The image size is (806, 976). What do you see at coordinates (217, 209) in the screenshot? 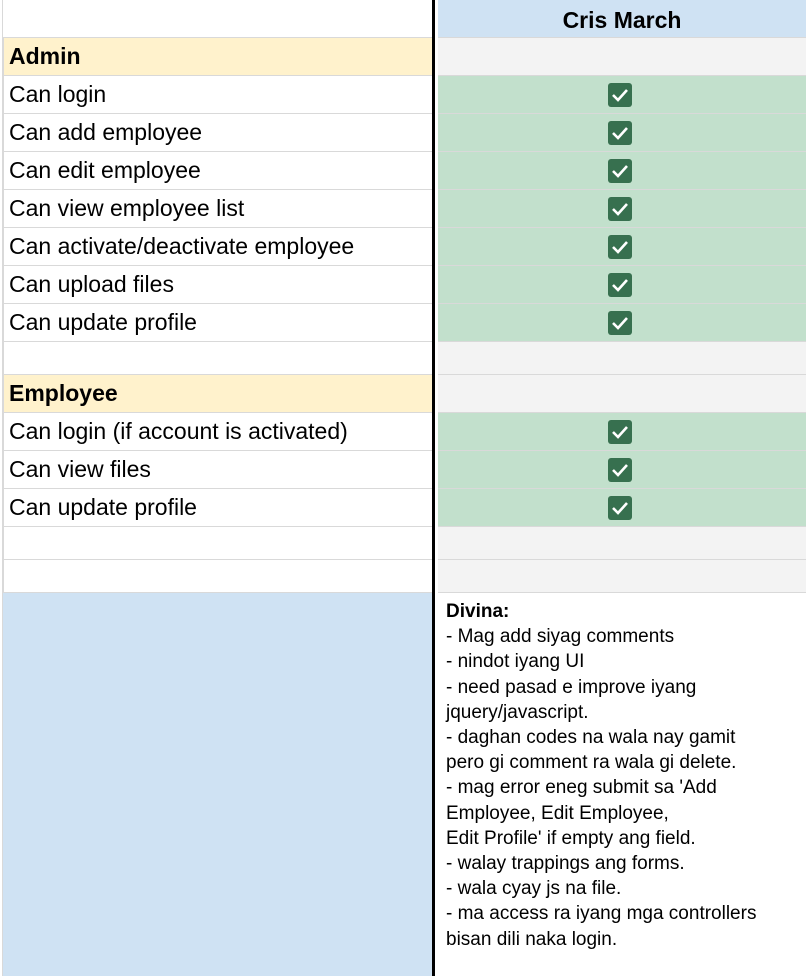
I see `permission-label: Can view employee list` at bounding box center [217, 209].